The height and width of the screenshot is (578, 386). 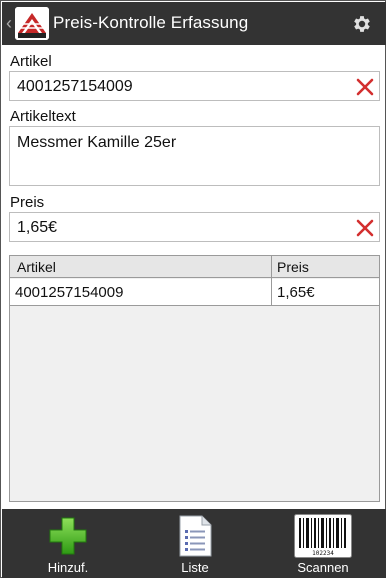 I want to click on clear-preis-icon, so click(x=365, y=228).